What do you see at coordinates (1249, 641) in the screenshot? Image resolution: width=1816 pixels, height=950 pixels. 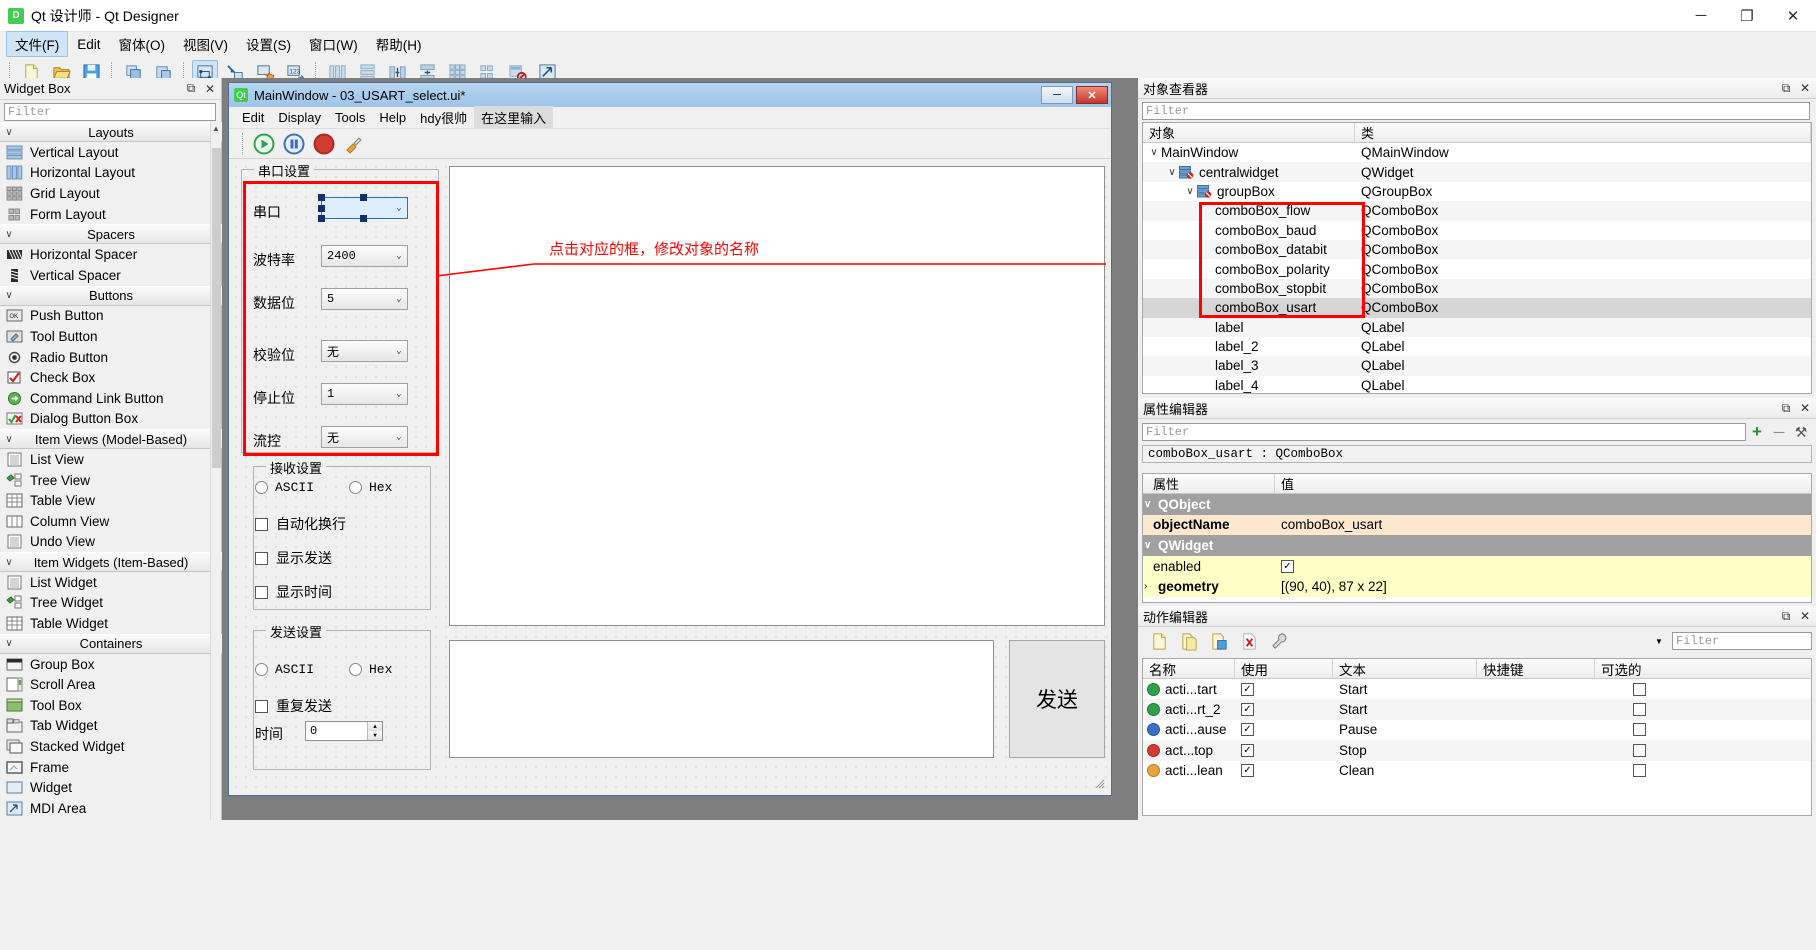 I see `delete-action-icon` at bounding box center [1249, 641].